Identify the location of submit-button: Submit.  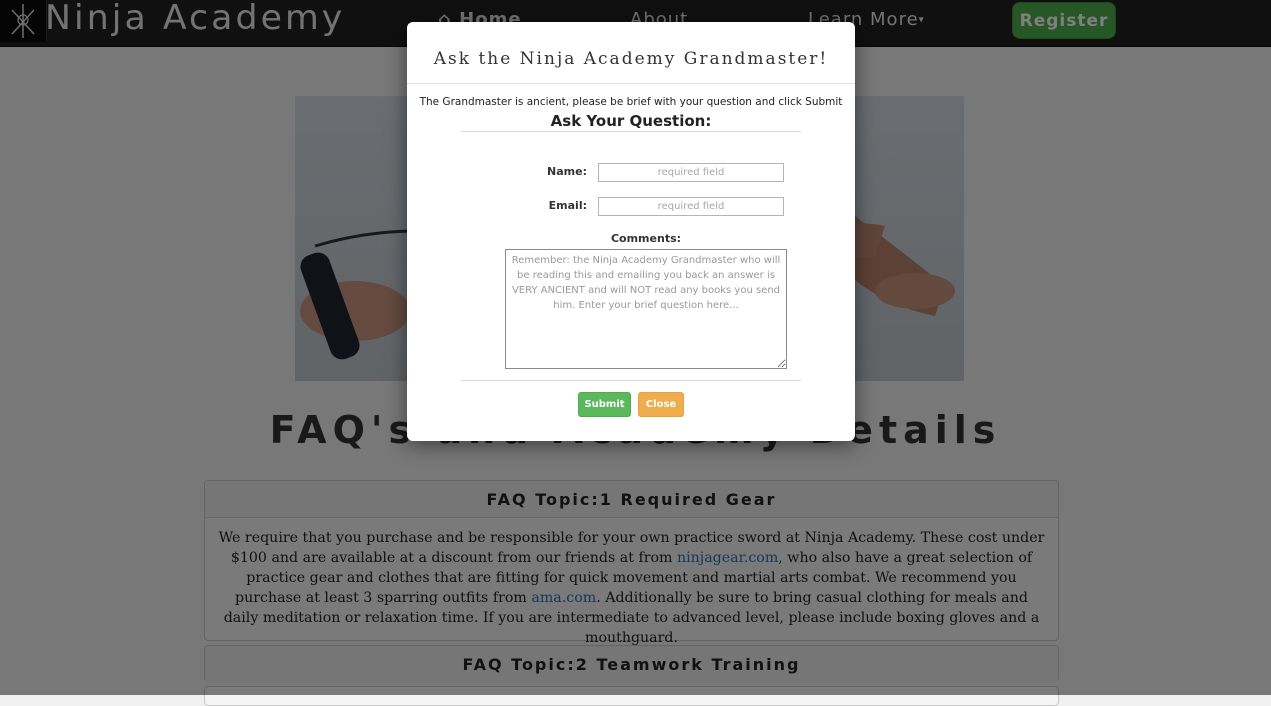
(604, 404).